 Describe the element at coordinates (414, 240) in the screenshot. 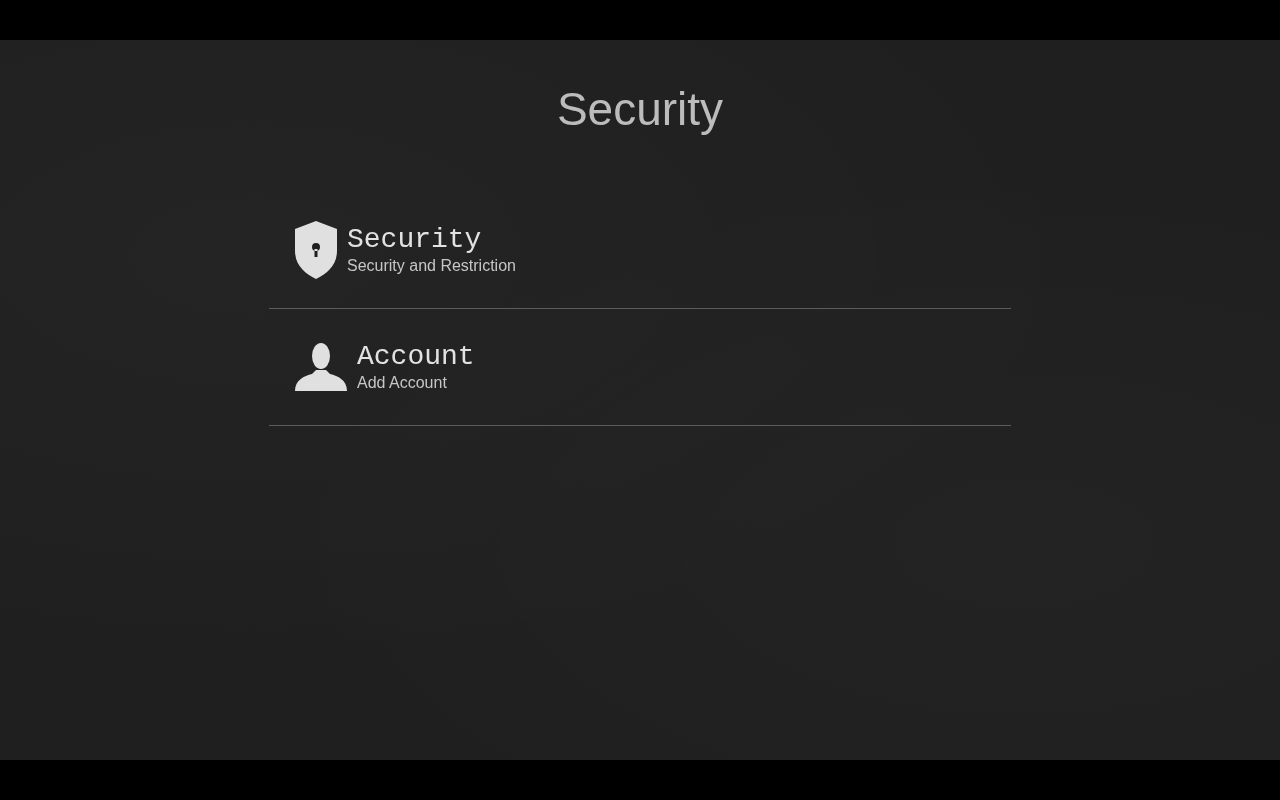

I see `item-title: Security` at that location.